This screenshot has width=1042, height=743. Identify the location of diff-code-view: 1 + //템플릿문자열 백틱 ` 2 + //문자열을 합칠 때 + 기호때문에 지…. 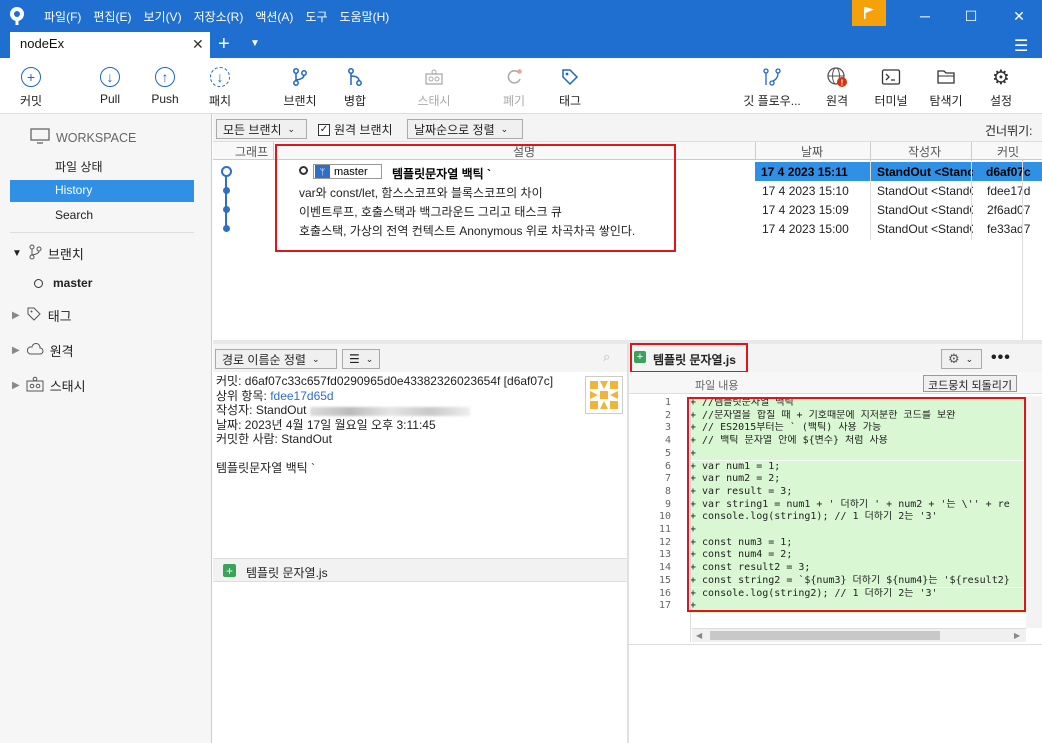
(827, 511).